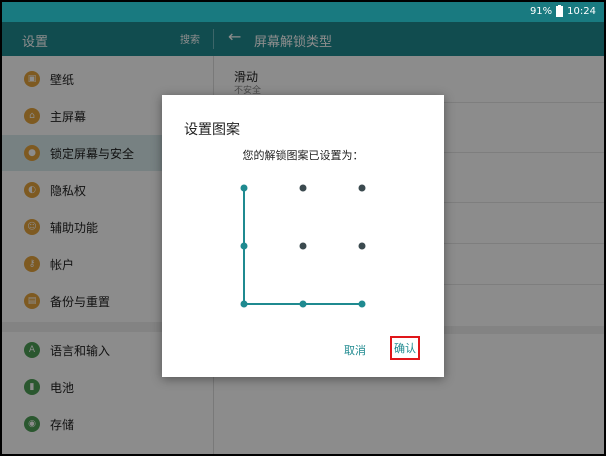 The width and height of the screenshot is (606, 456). I want to click on unlock-pattern, so click(303, 246).